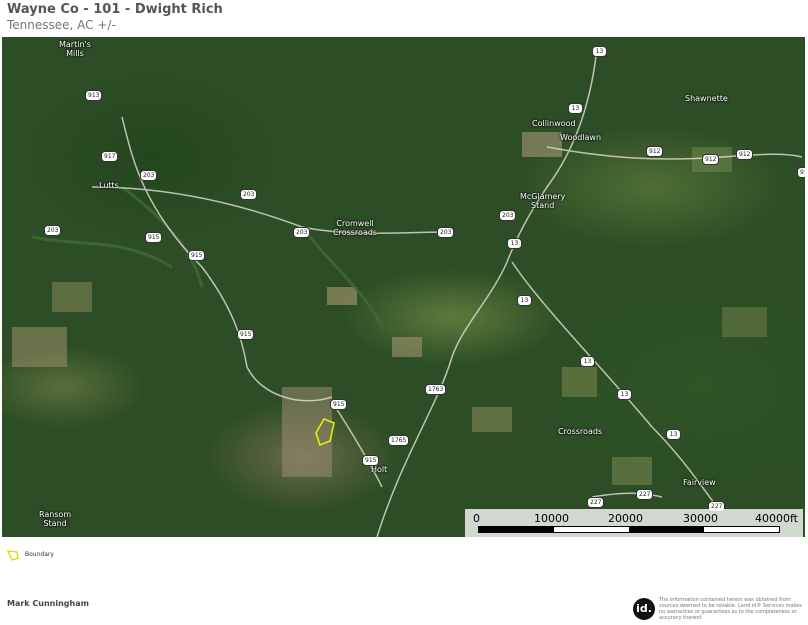 The width and height of the screenshot is (808, 625). What do you see at coordinates (581, 137) in the screenshot?
I see `place-woodlawn: Woodlawn` at bounding box center [581, 137].